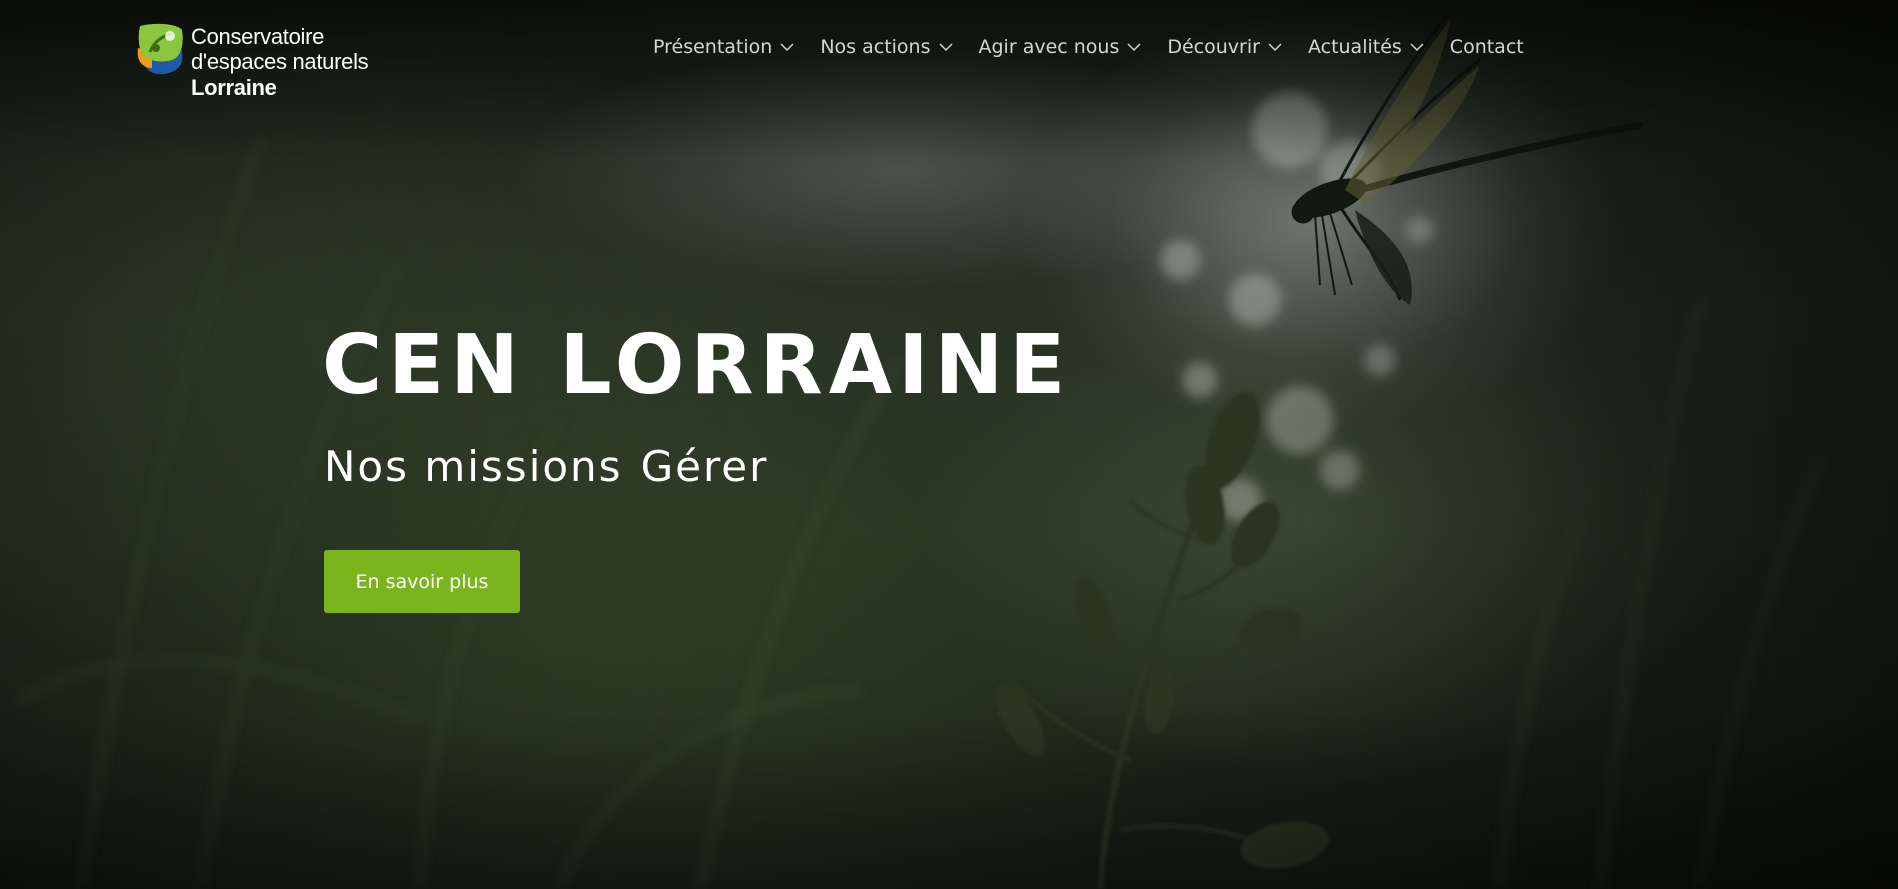 This screenshot has height=889, width=1898. I want to click on nav-item-contact: Contact, so click(1487, 47).